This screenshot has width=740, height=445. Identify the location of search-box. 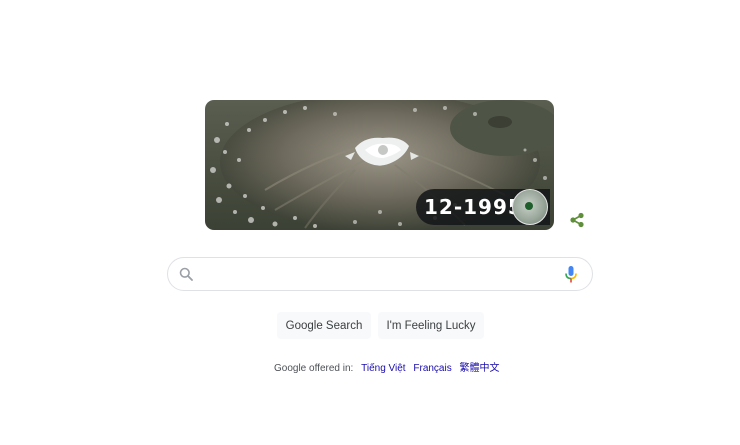
(380, 274).